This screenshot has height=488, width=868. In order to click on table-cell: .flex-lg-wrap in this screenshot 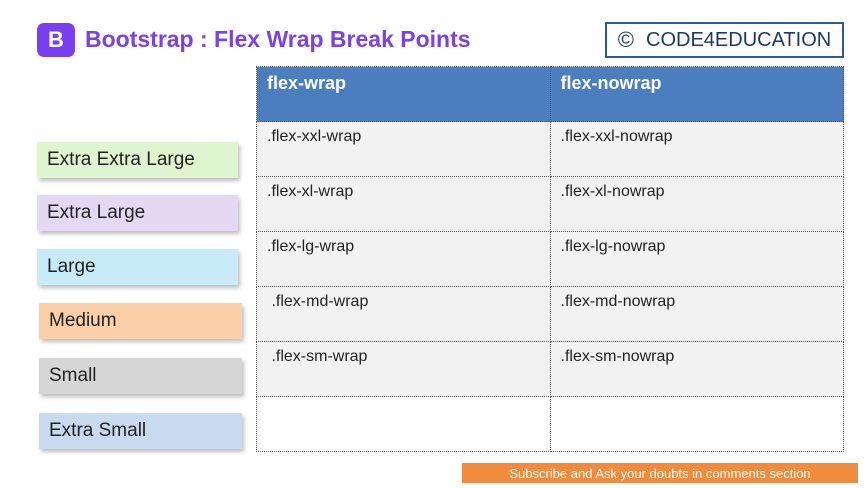, I will do `click(403, 259)`.